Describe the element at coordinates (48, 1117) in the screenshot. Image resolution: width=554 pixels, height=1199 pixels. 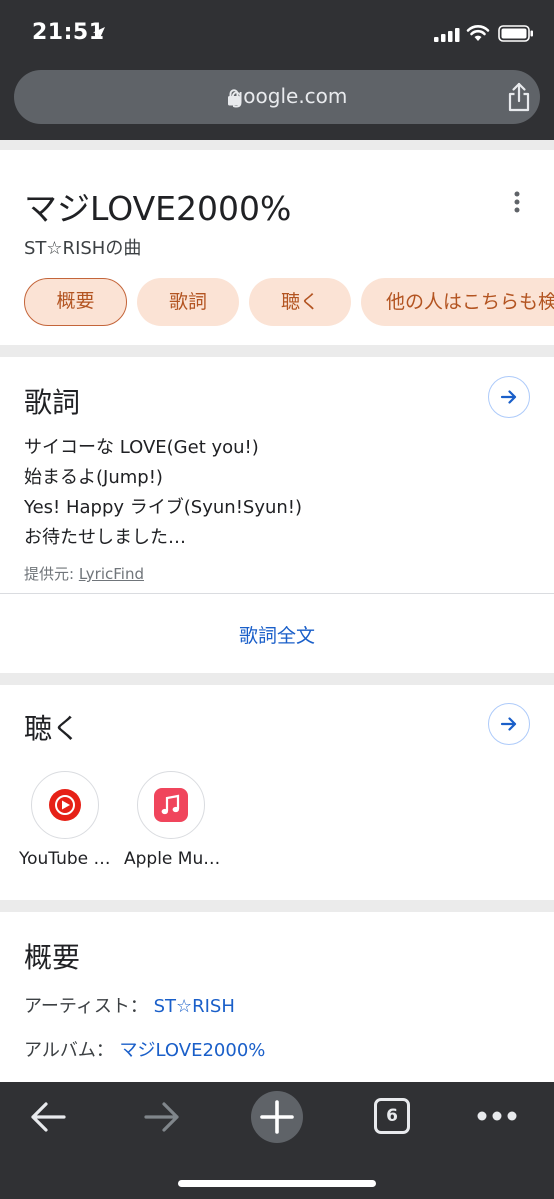
I see `back-icon` at that location.